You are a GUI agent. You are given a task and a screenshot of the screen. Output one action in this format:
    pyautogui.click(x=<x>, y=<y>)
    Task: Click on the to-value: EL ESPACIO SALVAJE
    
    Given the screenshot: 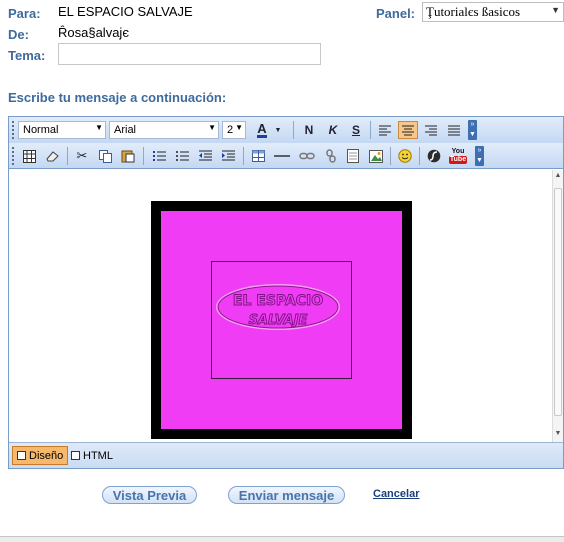 What is the action you would take?
    pyautogui.click(x=125, y=11)
    